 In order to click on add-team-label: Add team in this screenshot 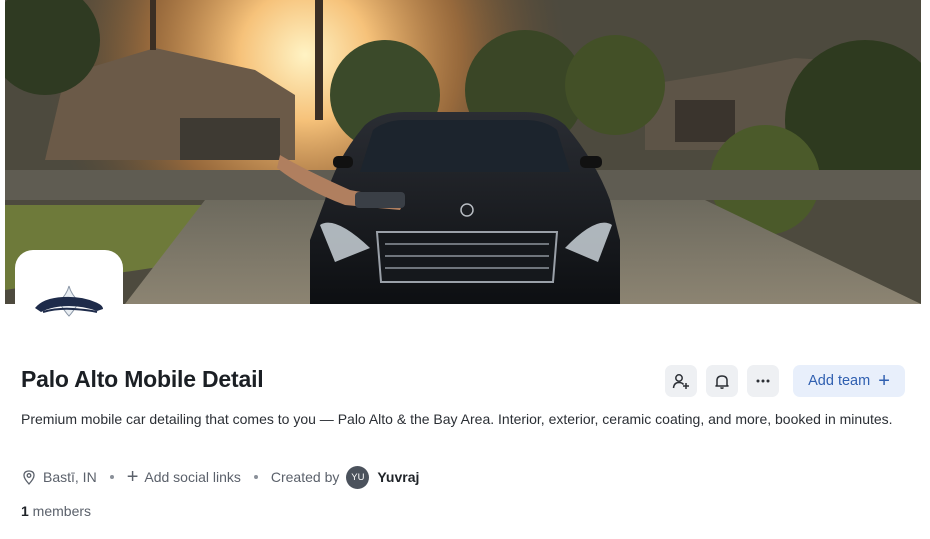, I will do `click(839, 381)`.